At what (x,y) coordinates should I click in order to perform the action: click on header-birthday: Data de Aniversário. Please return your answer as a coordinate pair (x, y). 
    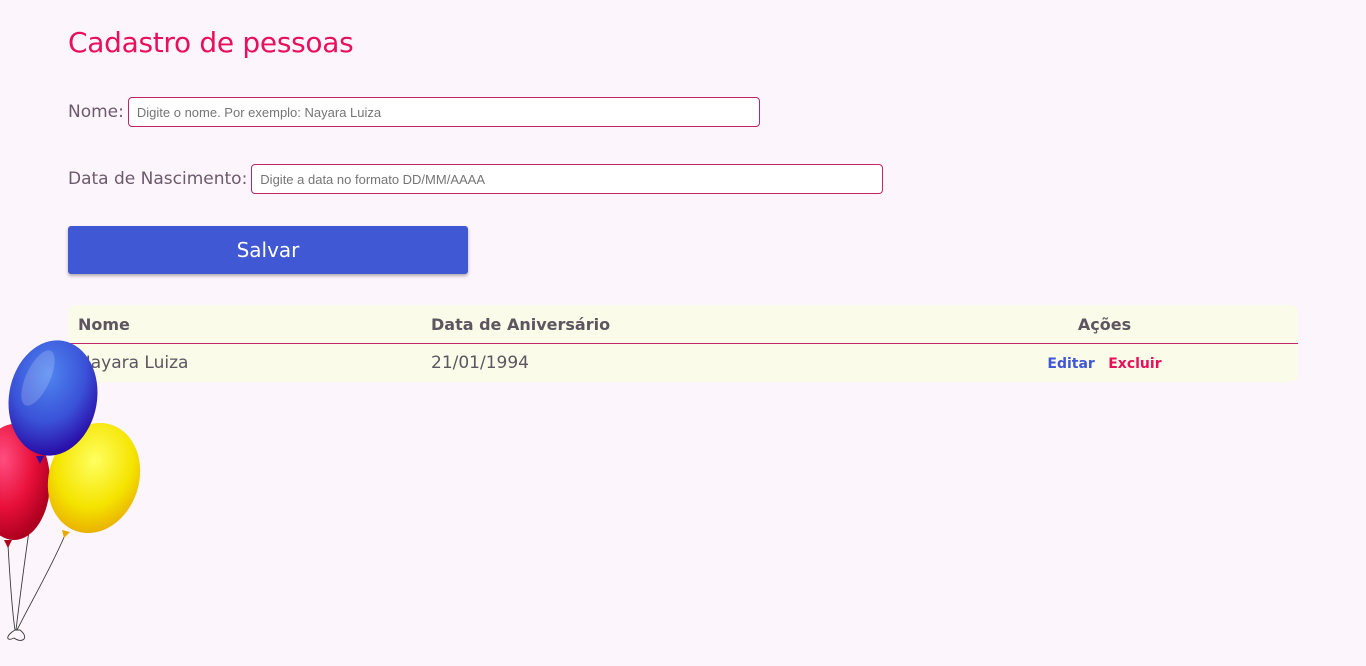
    Looking at the image, I should click on (666, 324).